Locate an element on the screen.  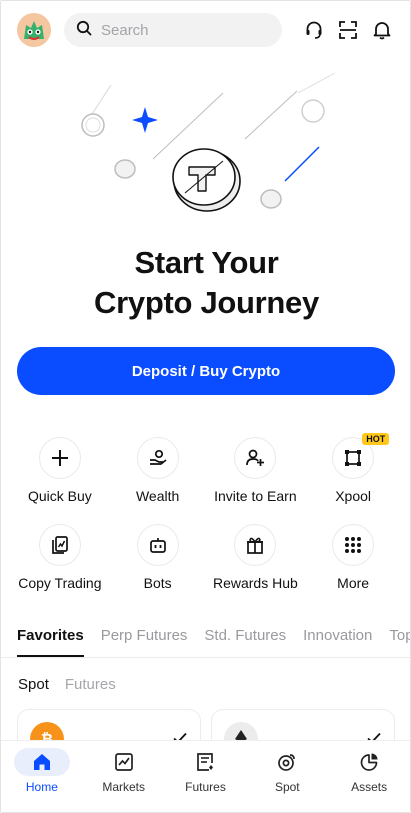
futures-icon is located at coordinates (205, 762).